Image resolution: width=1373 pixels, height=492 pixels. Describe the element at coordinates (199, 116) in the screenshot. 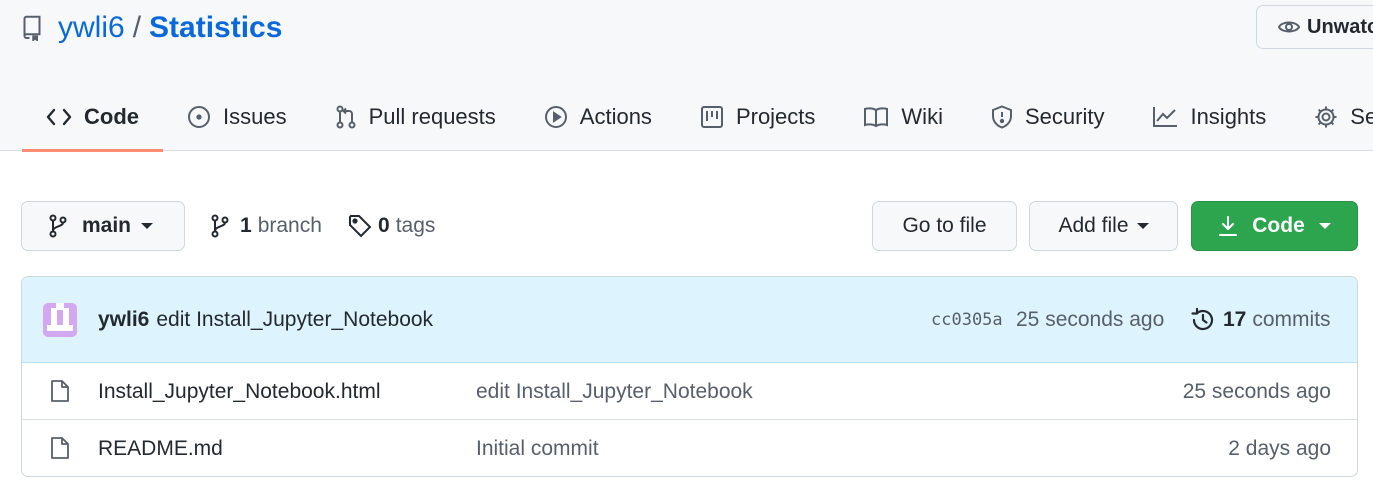

I see `issue-opened-icon` at that location.